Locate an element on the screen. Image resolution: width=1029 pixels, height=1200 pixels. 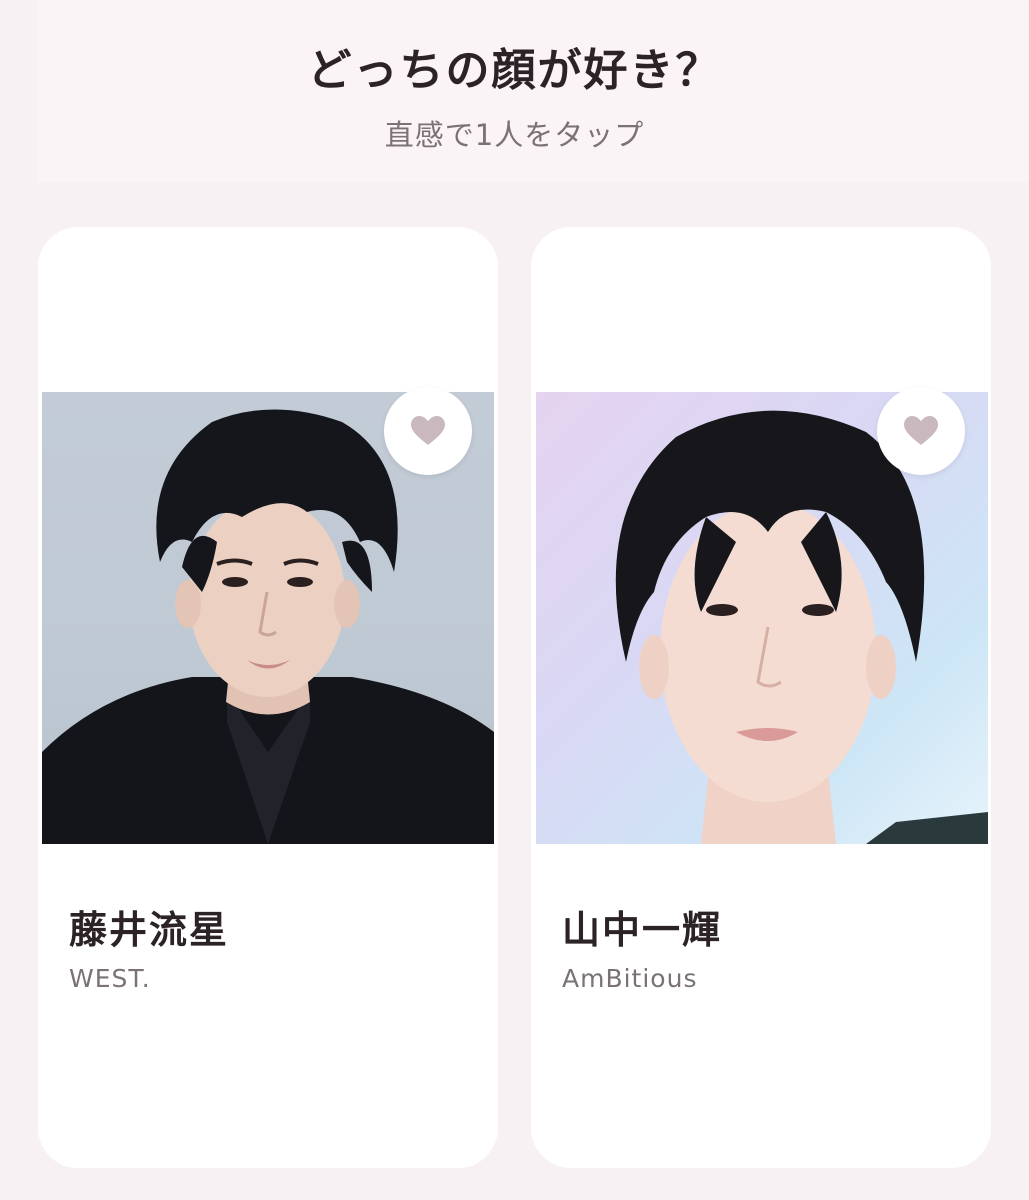
page-subtitle: 直感で1人をタップ is located at coordinates (514, 135).